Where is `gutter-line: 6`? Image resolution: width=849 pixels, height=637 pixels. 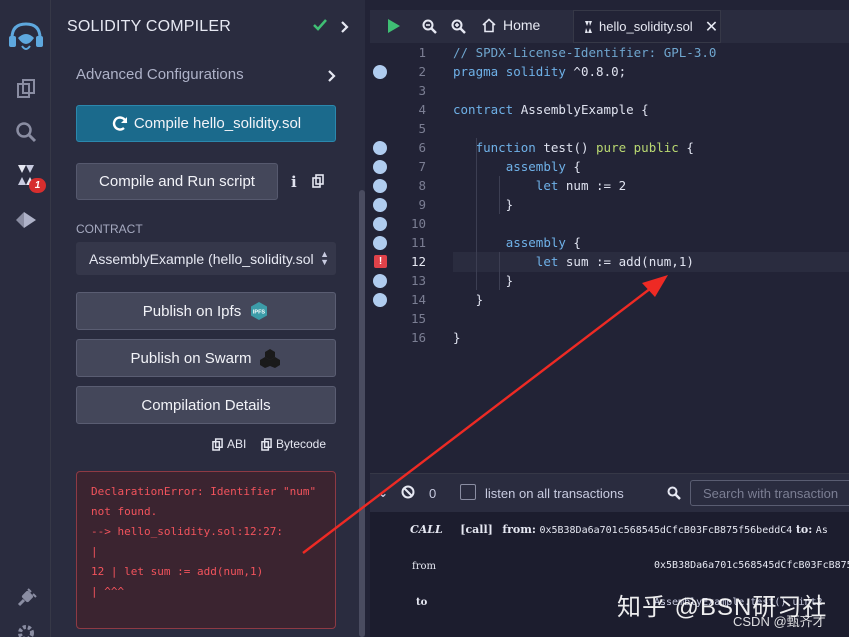
gutter-line: 6 is located at coordinates (401, 147).